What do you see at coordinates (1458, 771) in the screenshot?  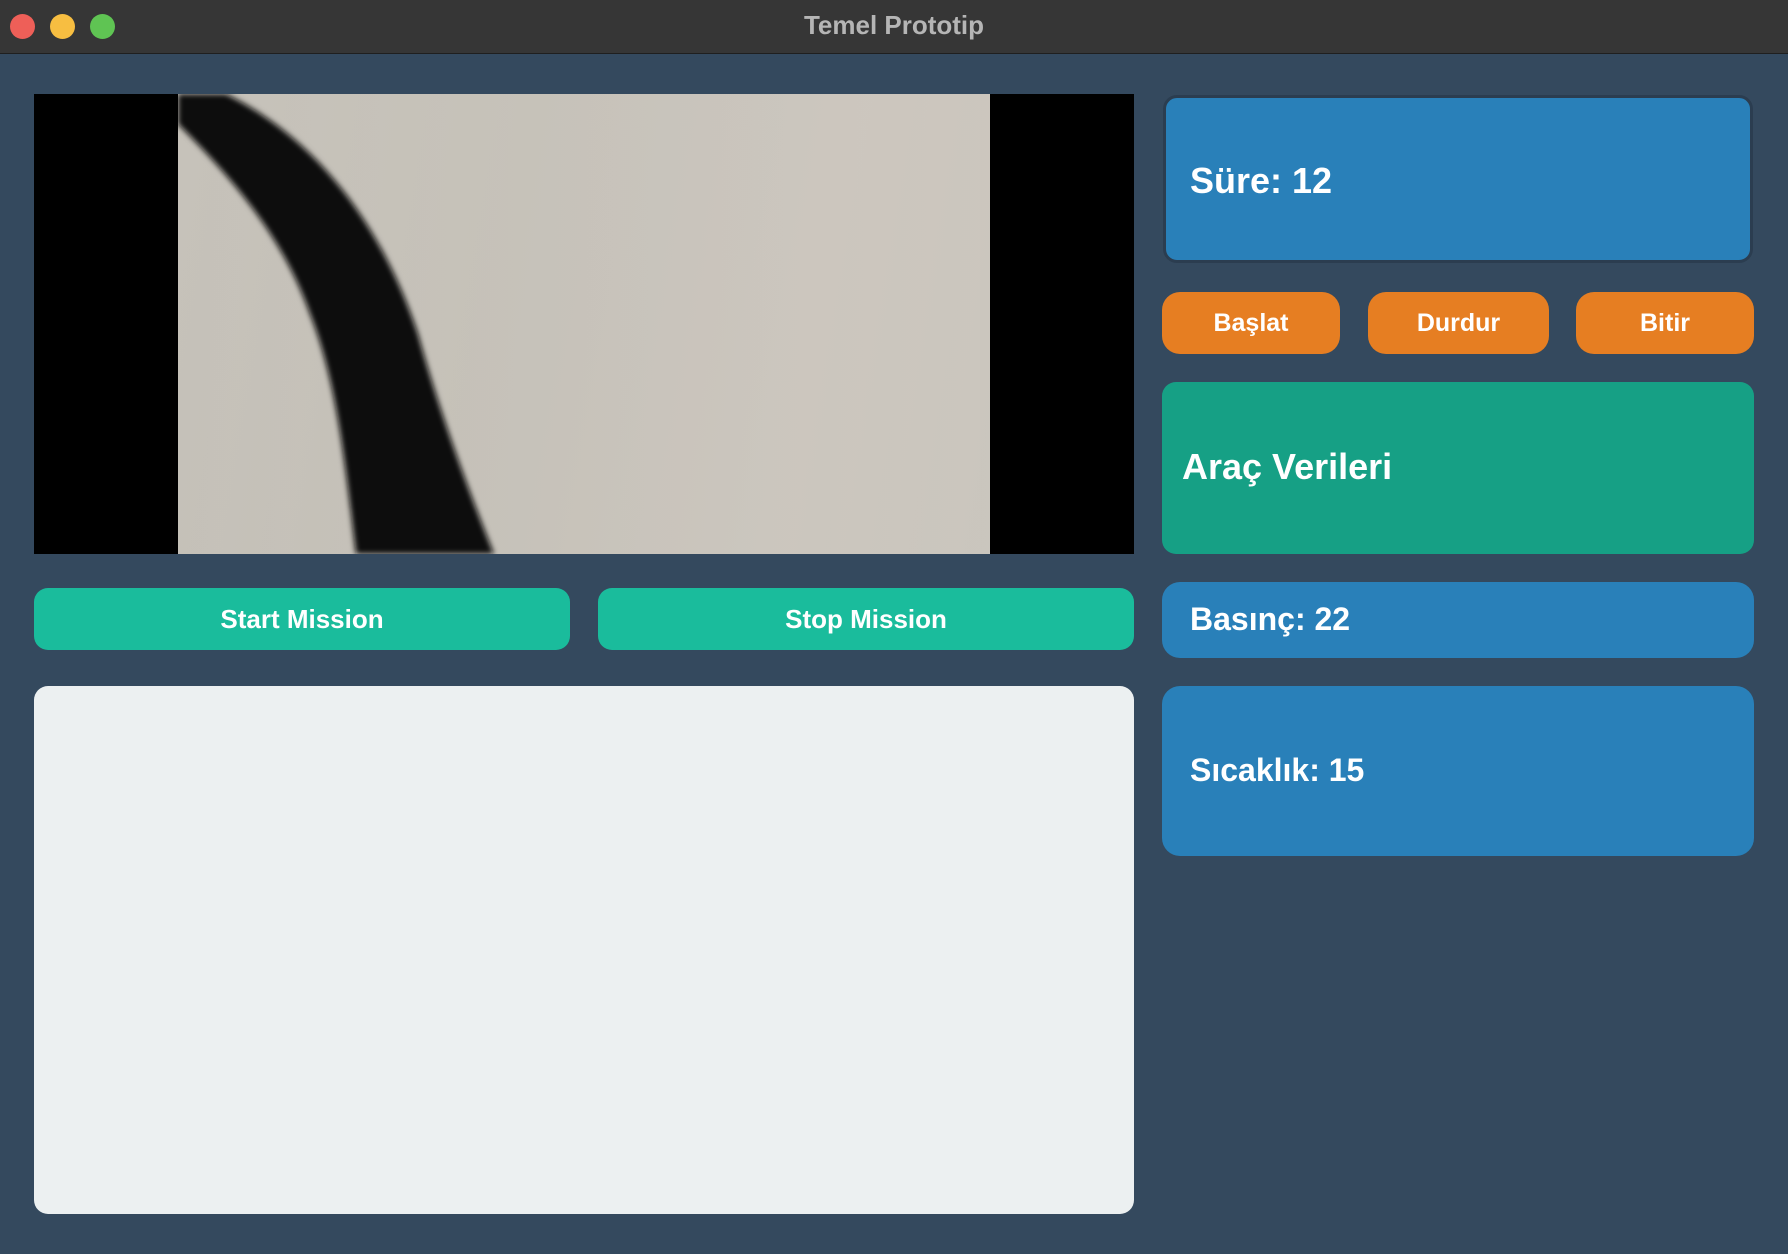 I see `temperature-panel: Sıcaklık: 15` at bounding box center [1458, 771].